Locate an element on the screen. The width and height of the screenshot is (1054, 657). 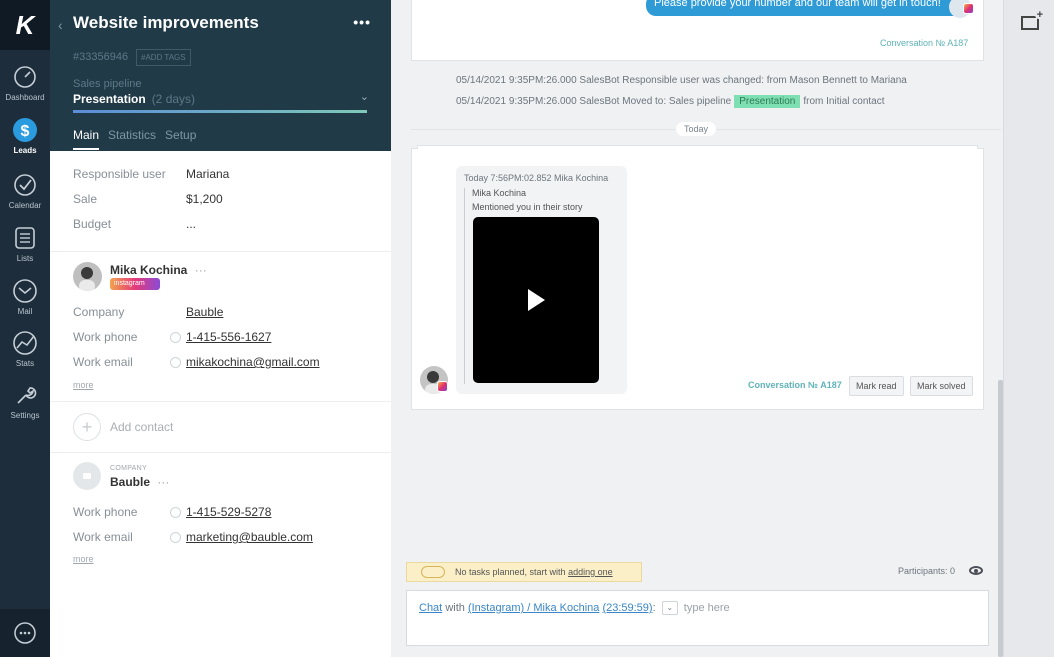
message-text: Mentioned you in their story is located at coordinates (527, 207).